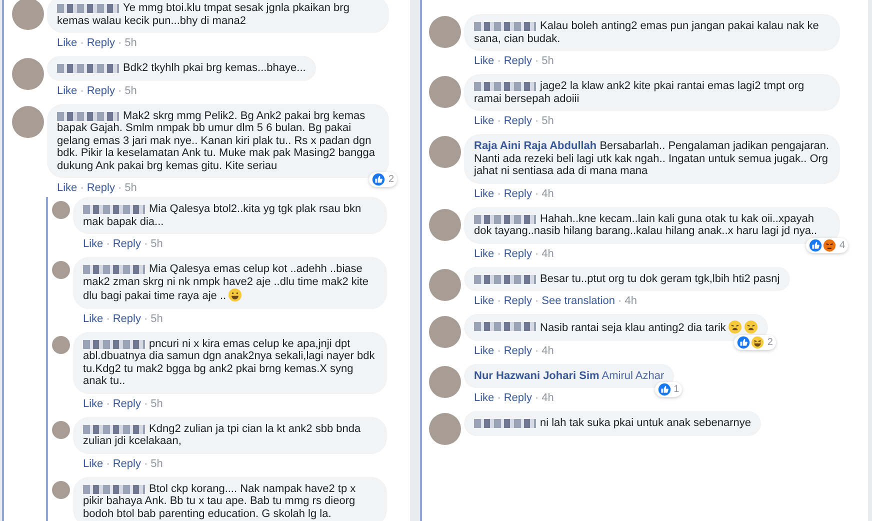 This screenshot has height=521, width=872. What do you see at coordinates (633, 376) in the screenshot?
I see `mention-link: Amirul Azhar` at bounding box center [633, 376].